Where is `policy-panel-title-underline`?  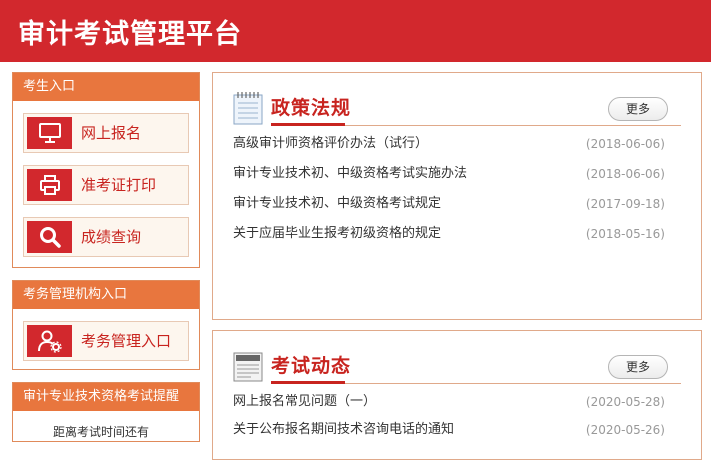 policy-panel-title-underline is located at coordinates (308, 124).